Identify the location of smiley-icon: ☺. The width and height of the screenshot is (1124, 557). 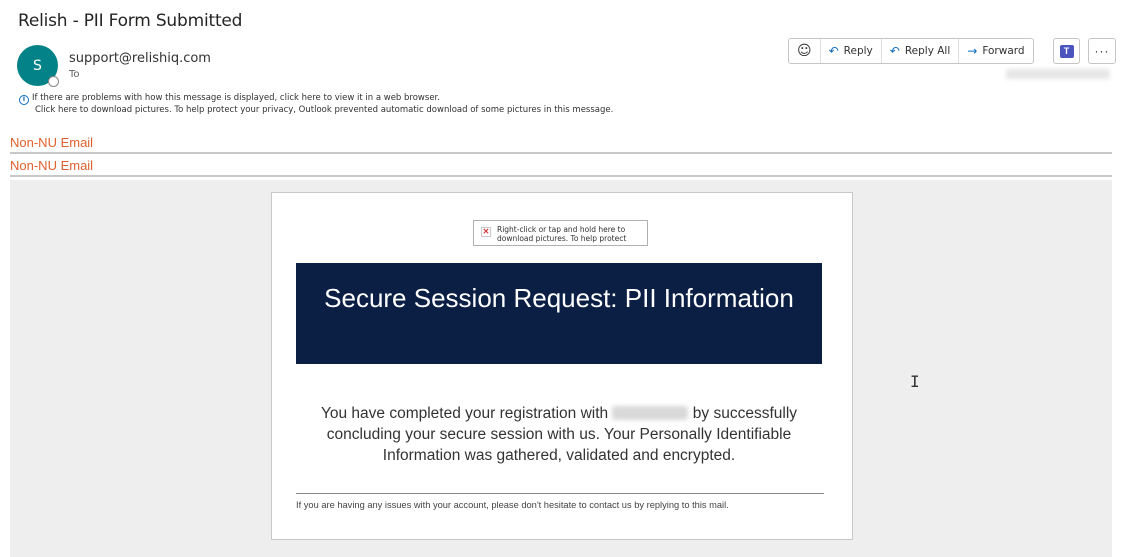
(804, 51).